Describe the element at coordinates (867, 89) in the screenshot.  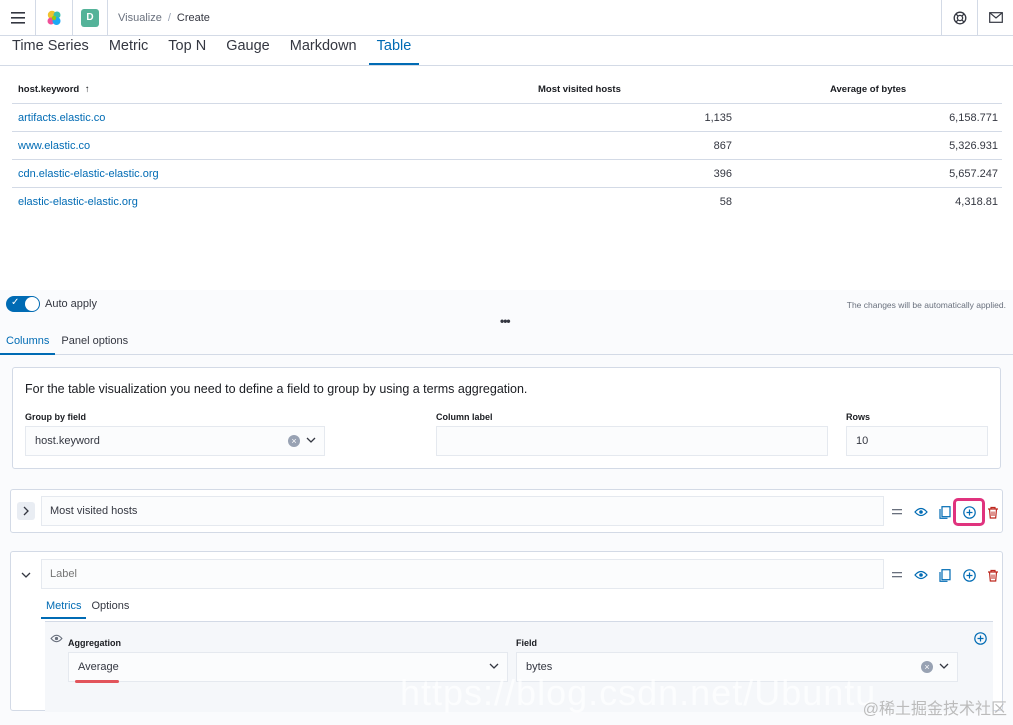
I see `column-header-bytes: Average of bytes` at that location.